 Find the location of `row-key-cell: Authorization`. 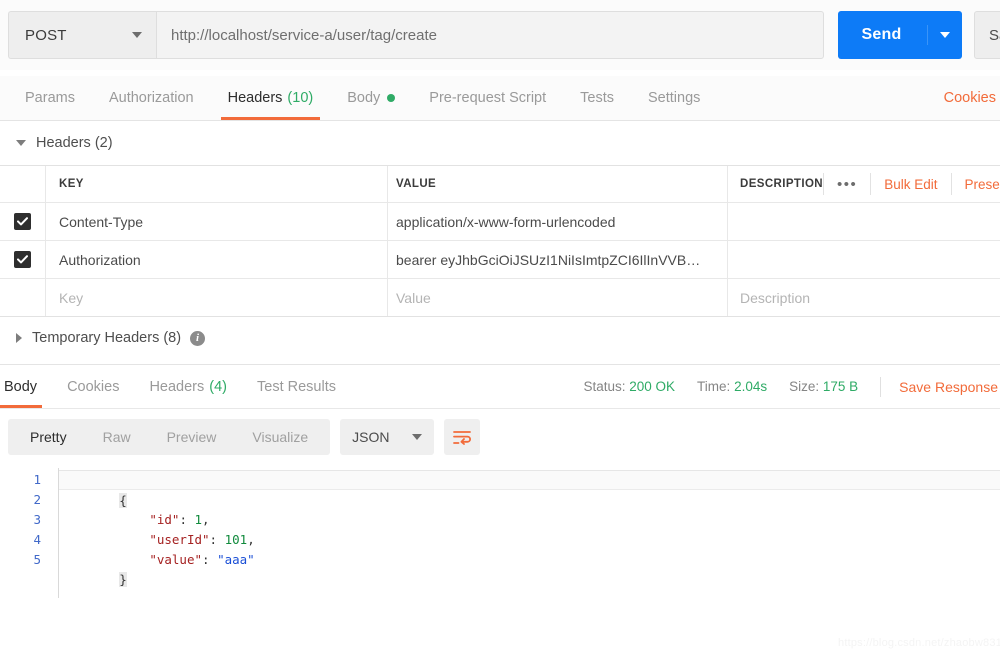

row-key-cell: Authorization is located at coordinates (217, 259).